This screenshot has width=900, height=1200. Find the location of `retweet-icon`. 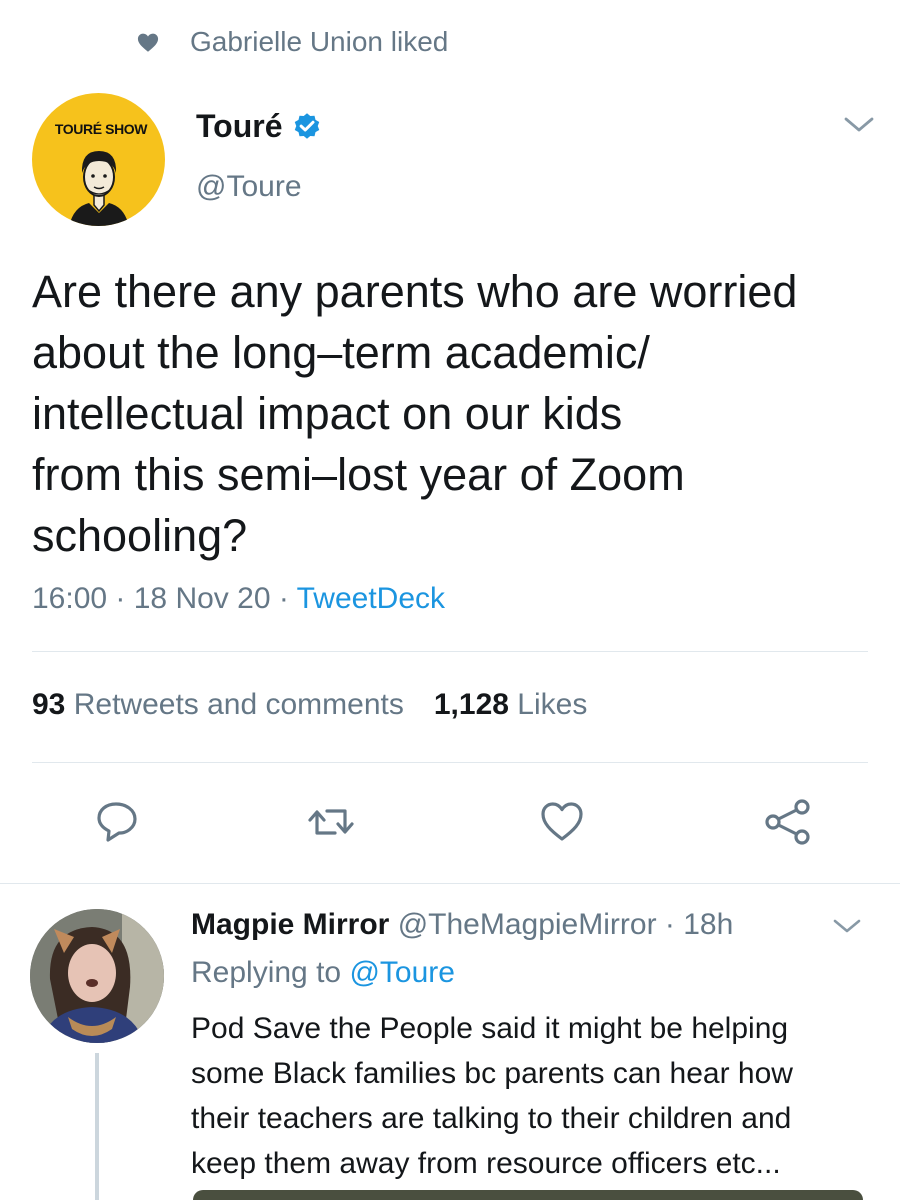

retweet-icon is located at coordinates (331, 822).